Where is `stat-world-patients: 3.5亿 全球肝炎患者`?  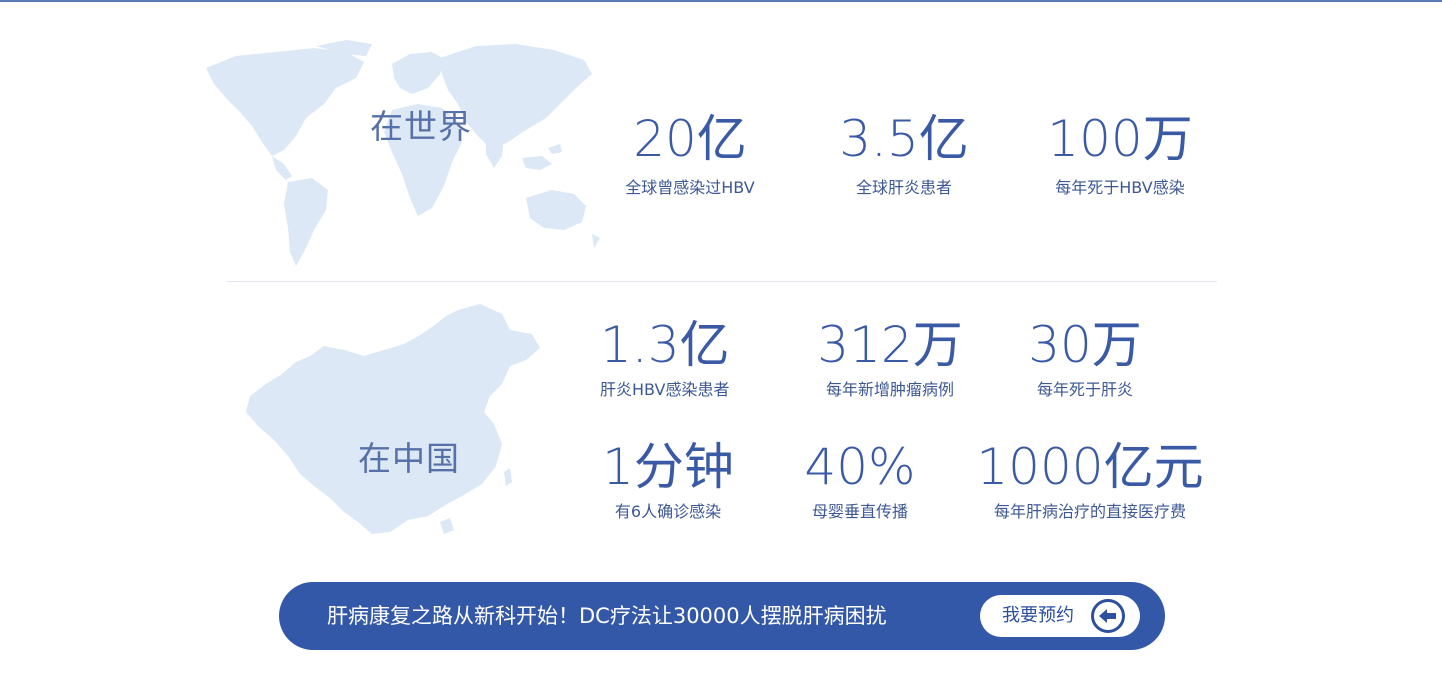
stat-world-patients: 3.5亿 全球肝炎患者 is located at coordinates (904, 155).